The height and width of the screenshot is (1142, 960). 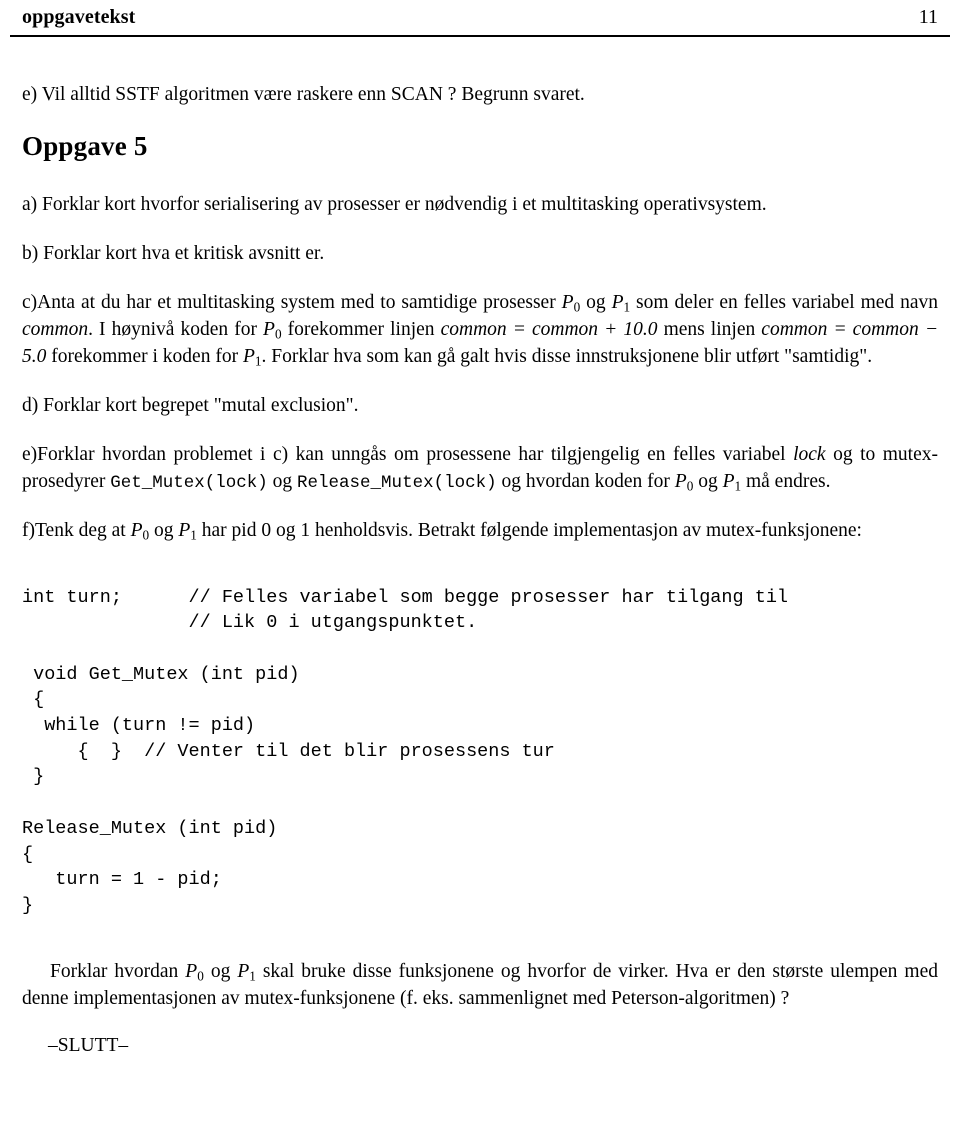 I want to click on symbol-p1-b: P1, so click(x=252, y=357).